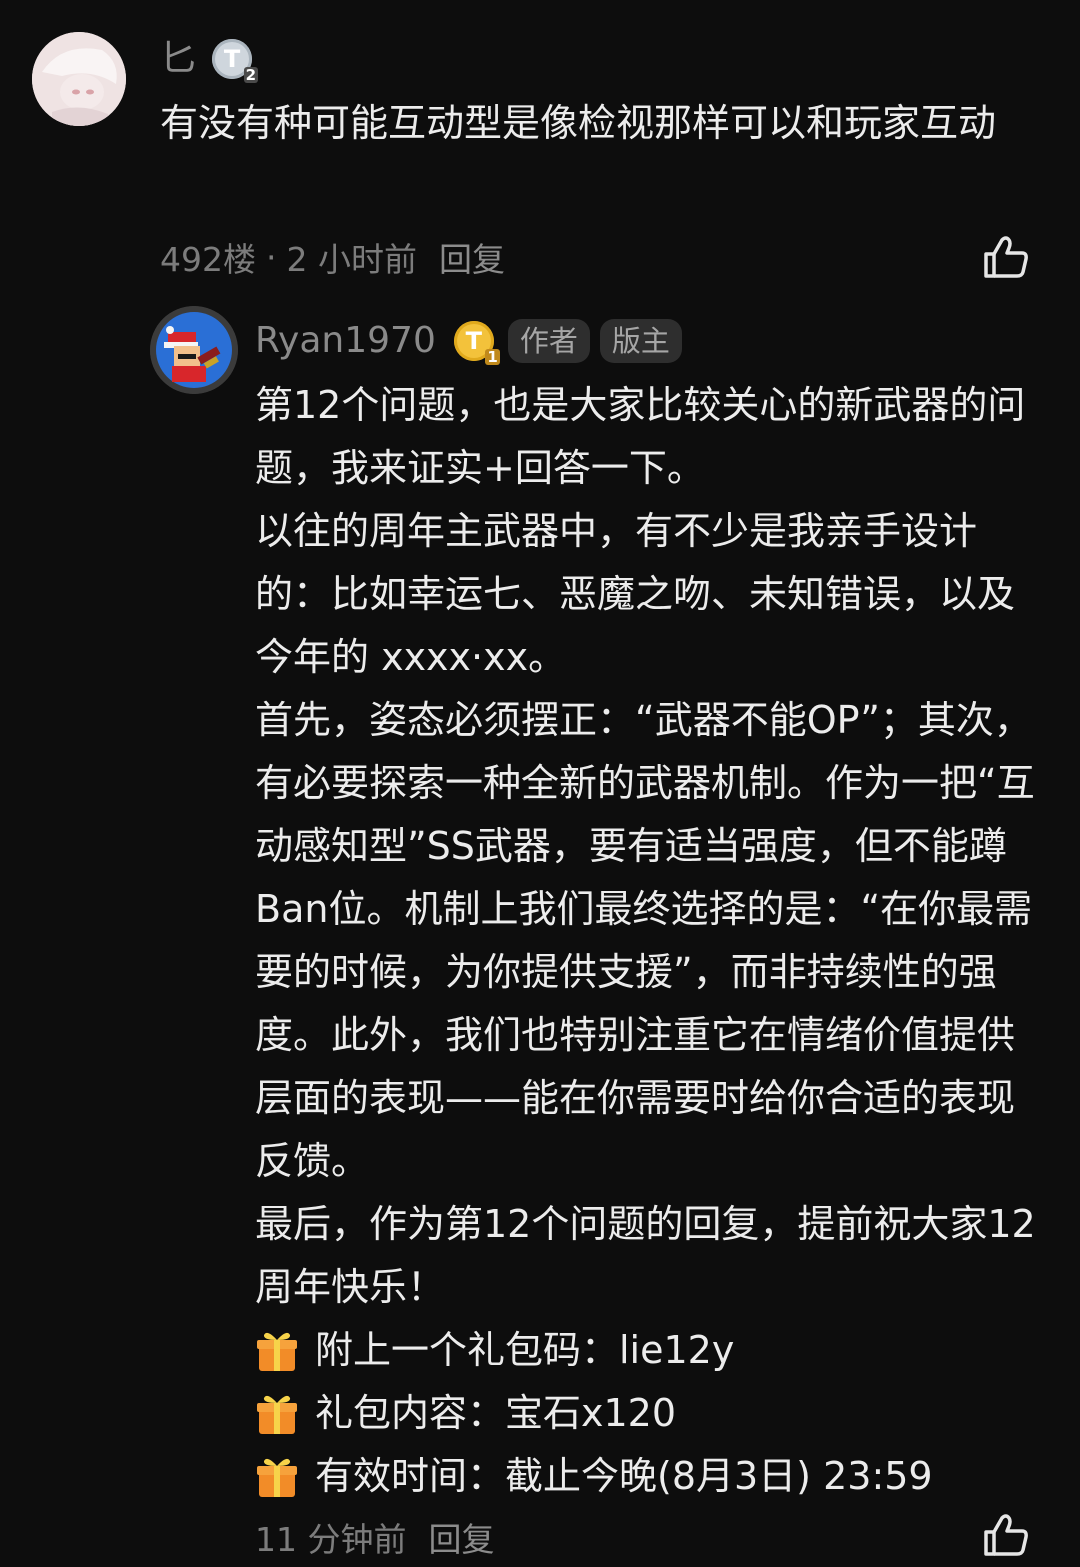  I want to click on level-badge-number: 2, so click(251, 75).